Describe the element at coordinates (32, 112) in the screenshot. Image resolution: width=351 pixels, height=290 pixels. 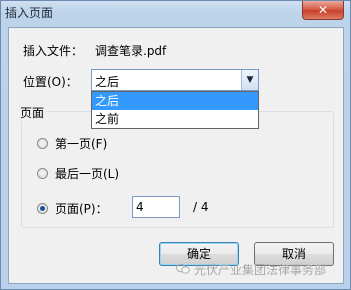
I see `page-group-title: 页面` at that location.